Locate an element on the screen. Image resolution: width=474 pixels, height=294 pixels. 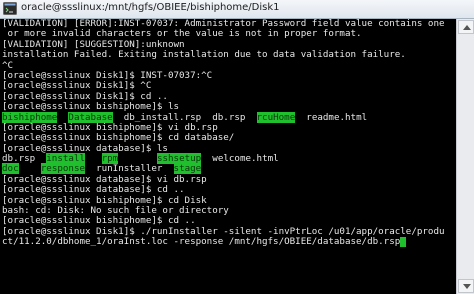
directory-name: Database is located at coordinates (90, 117).